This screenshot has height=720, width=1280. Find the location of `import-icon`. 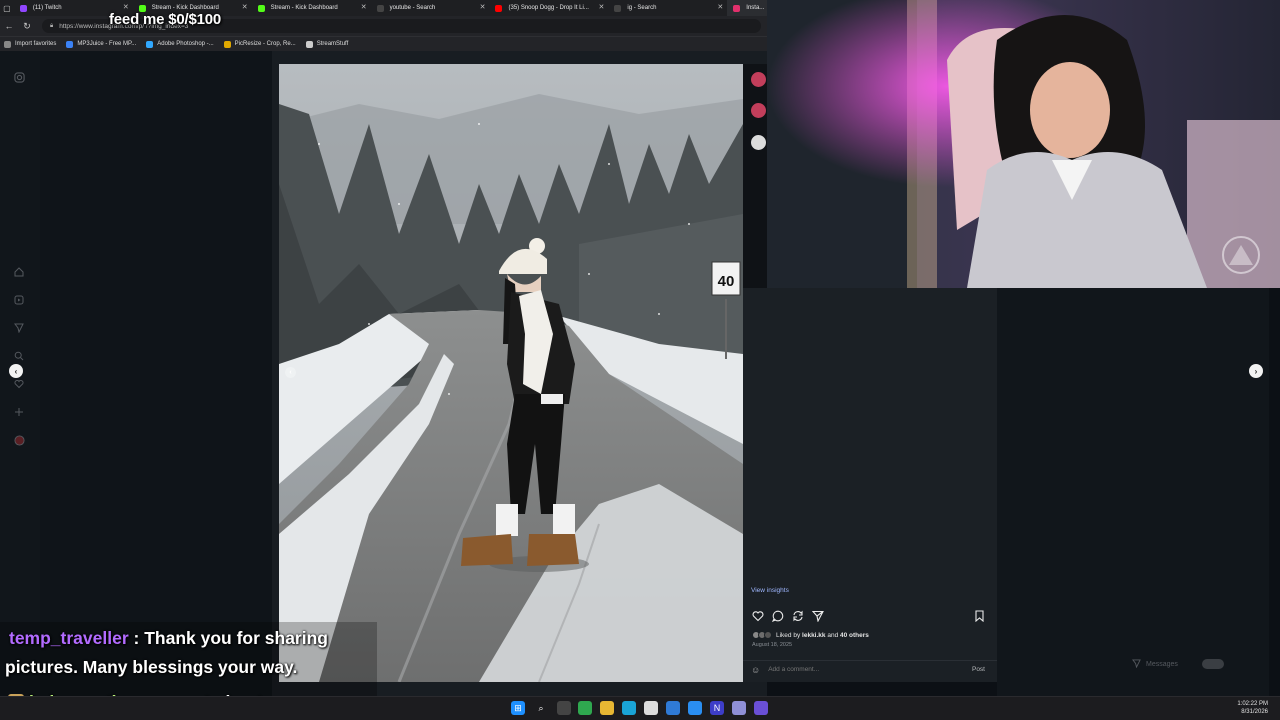

import-icon is located at coordinates (7, 44).